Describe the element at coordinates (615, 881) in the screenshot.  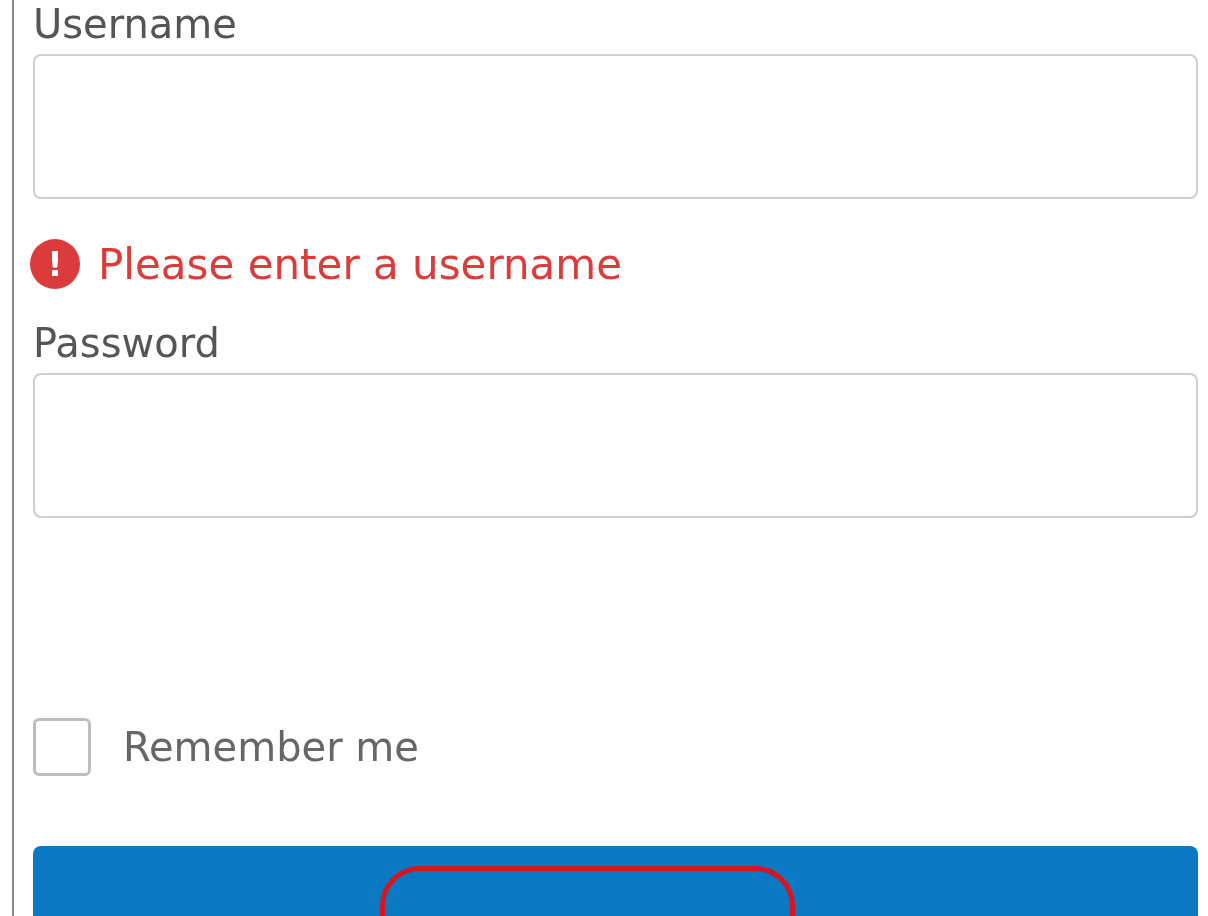
I see `submit-button` at that location.